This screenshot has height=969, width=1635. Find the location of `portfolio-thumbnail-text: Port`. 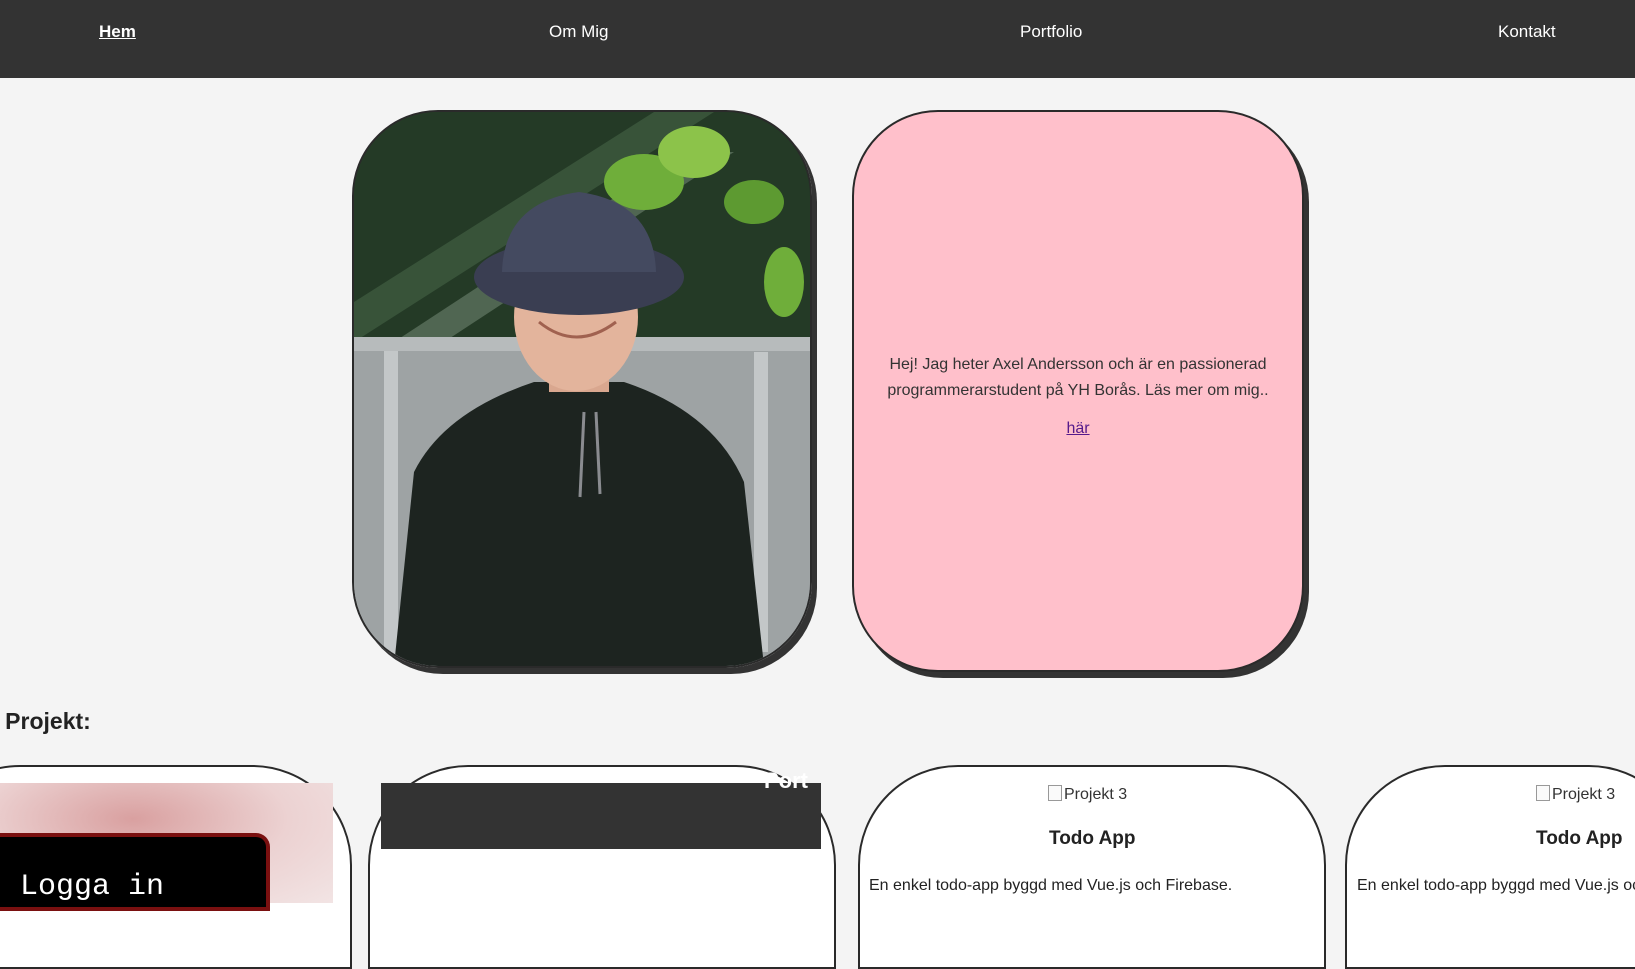

portfolio-thumbnail-text: Port is located at coordinates (786, 780).